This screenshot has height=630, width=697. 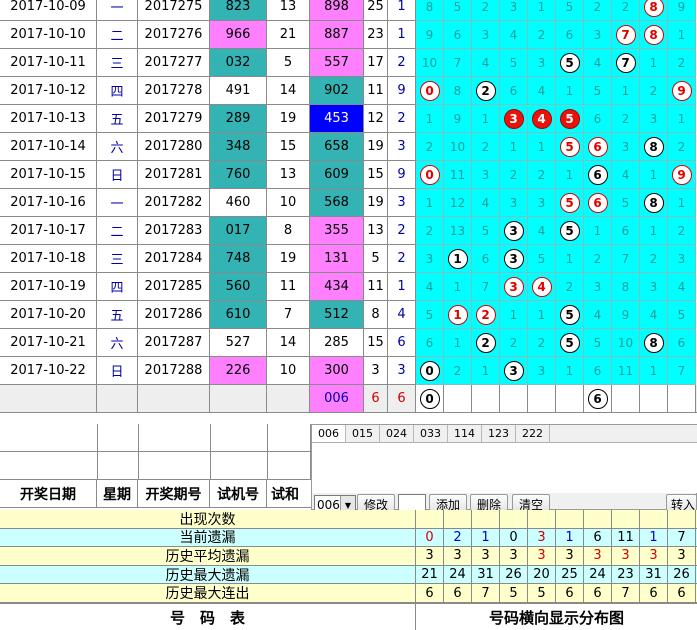 What do you see at coordinates (397, 433) in the screenshot?
I see `combination-tab: 024` at bounding box center [397, 433].